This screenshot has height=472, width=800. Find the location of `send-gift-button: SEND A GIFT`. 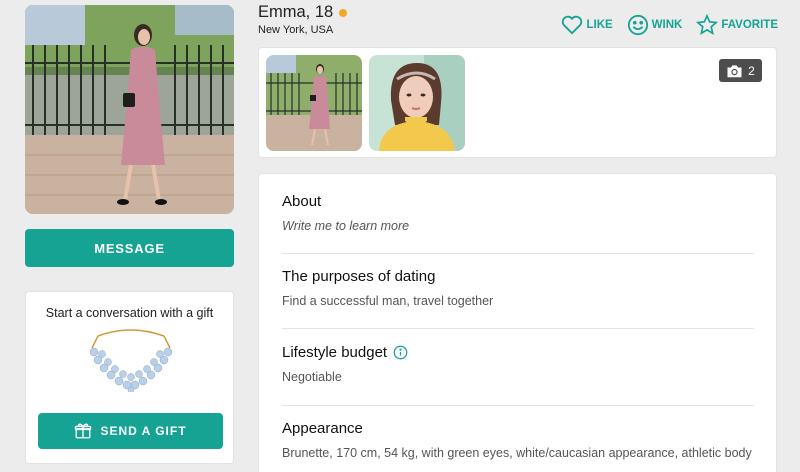

send-gift-button: SEND A GIFT is located at coordinates (130, 431).